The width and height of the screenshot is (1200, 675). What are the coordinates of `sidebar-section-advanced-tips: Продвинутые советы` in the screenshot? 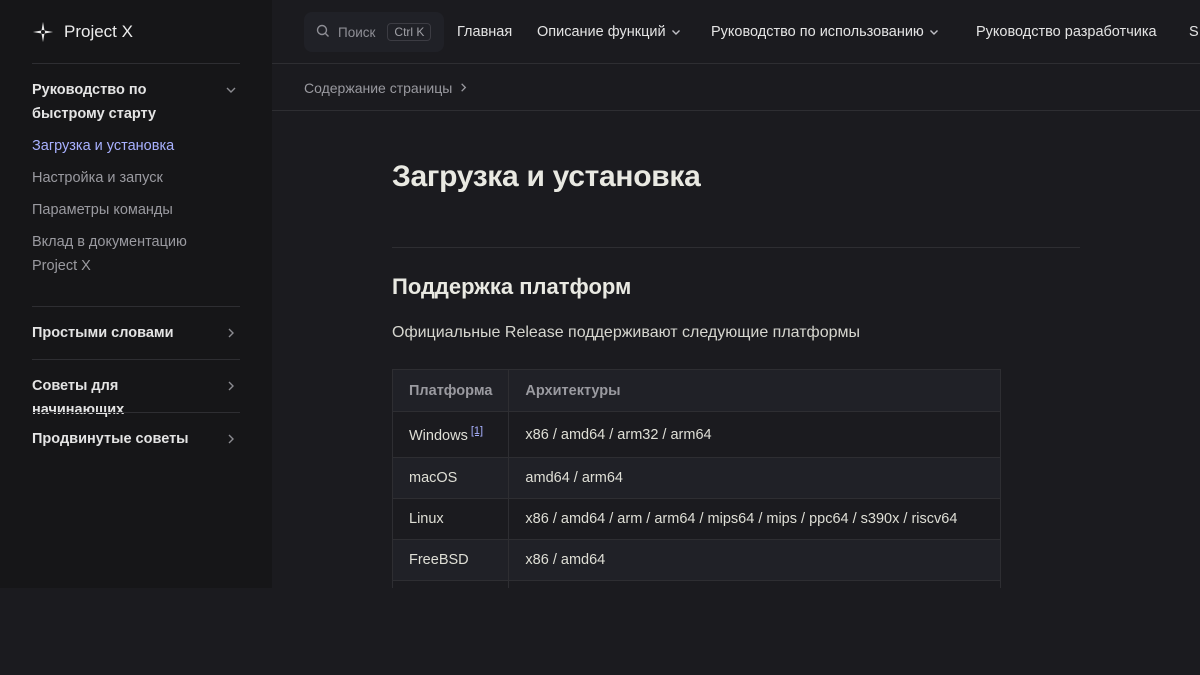 It's located at (136, 439).